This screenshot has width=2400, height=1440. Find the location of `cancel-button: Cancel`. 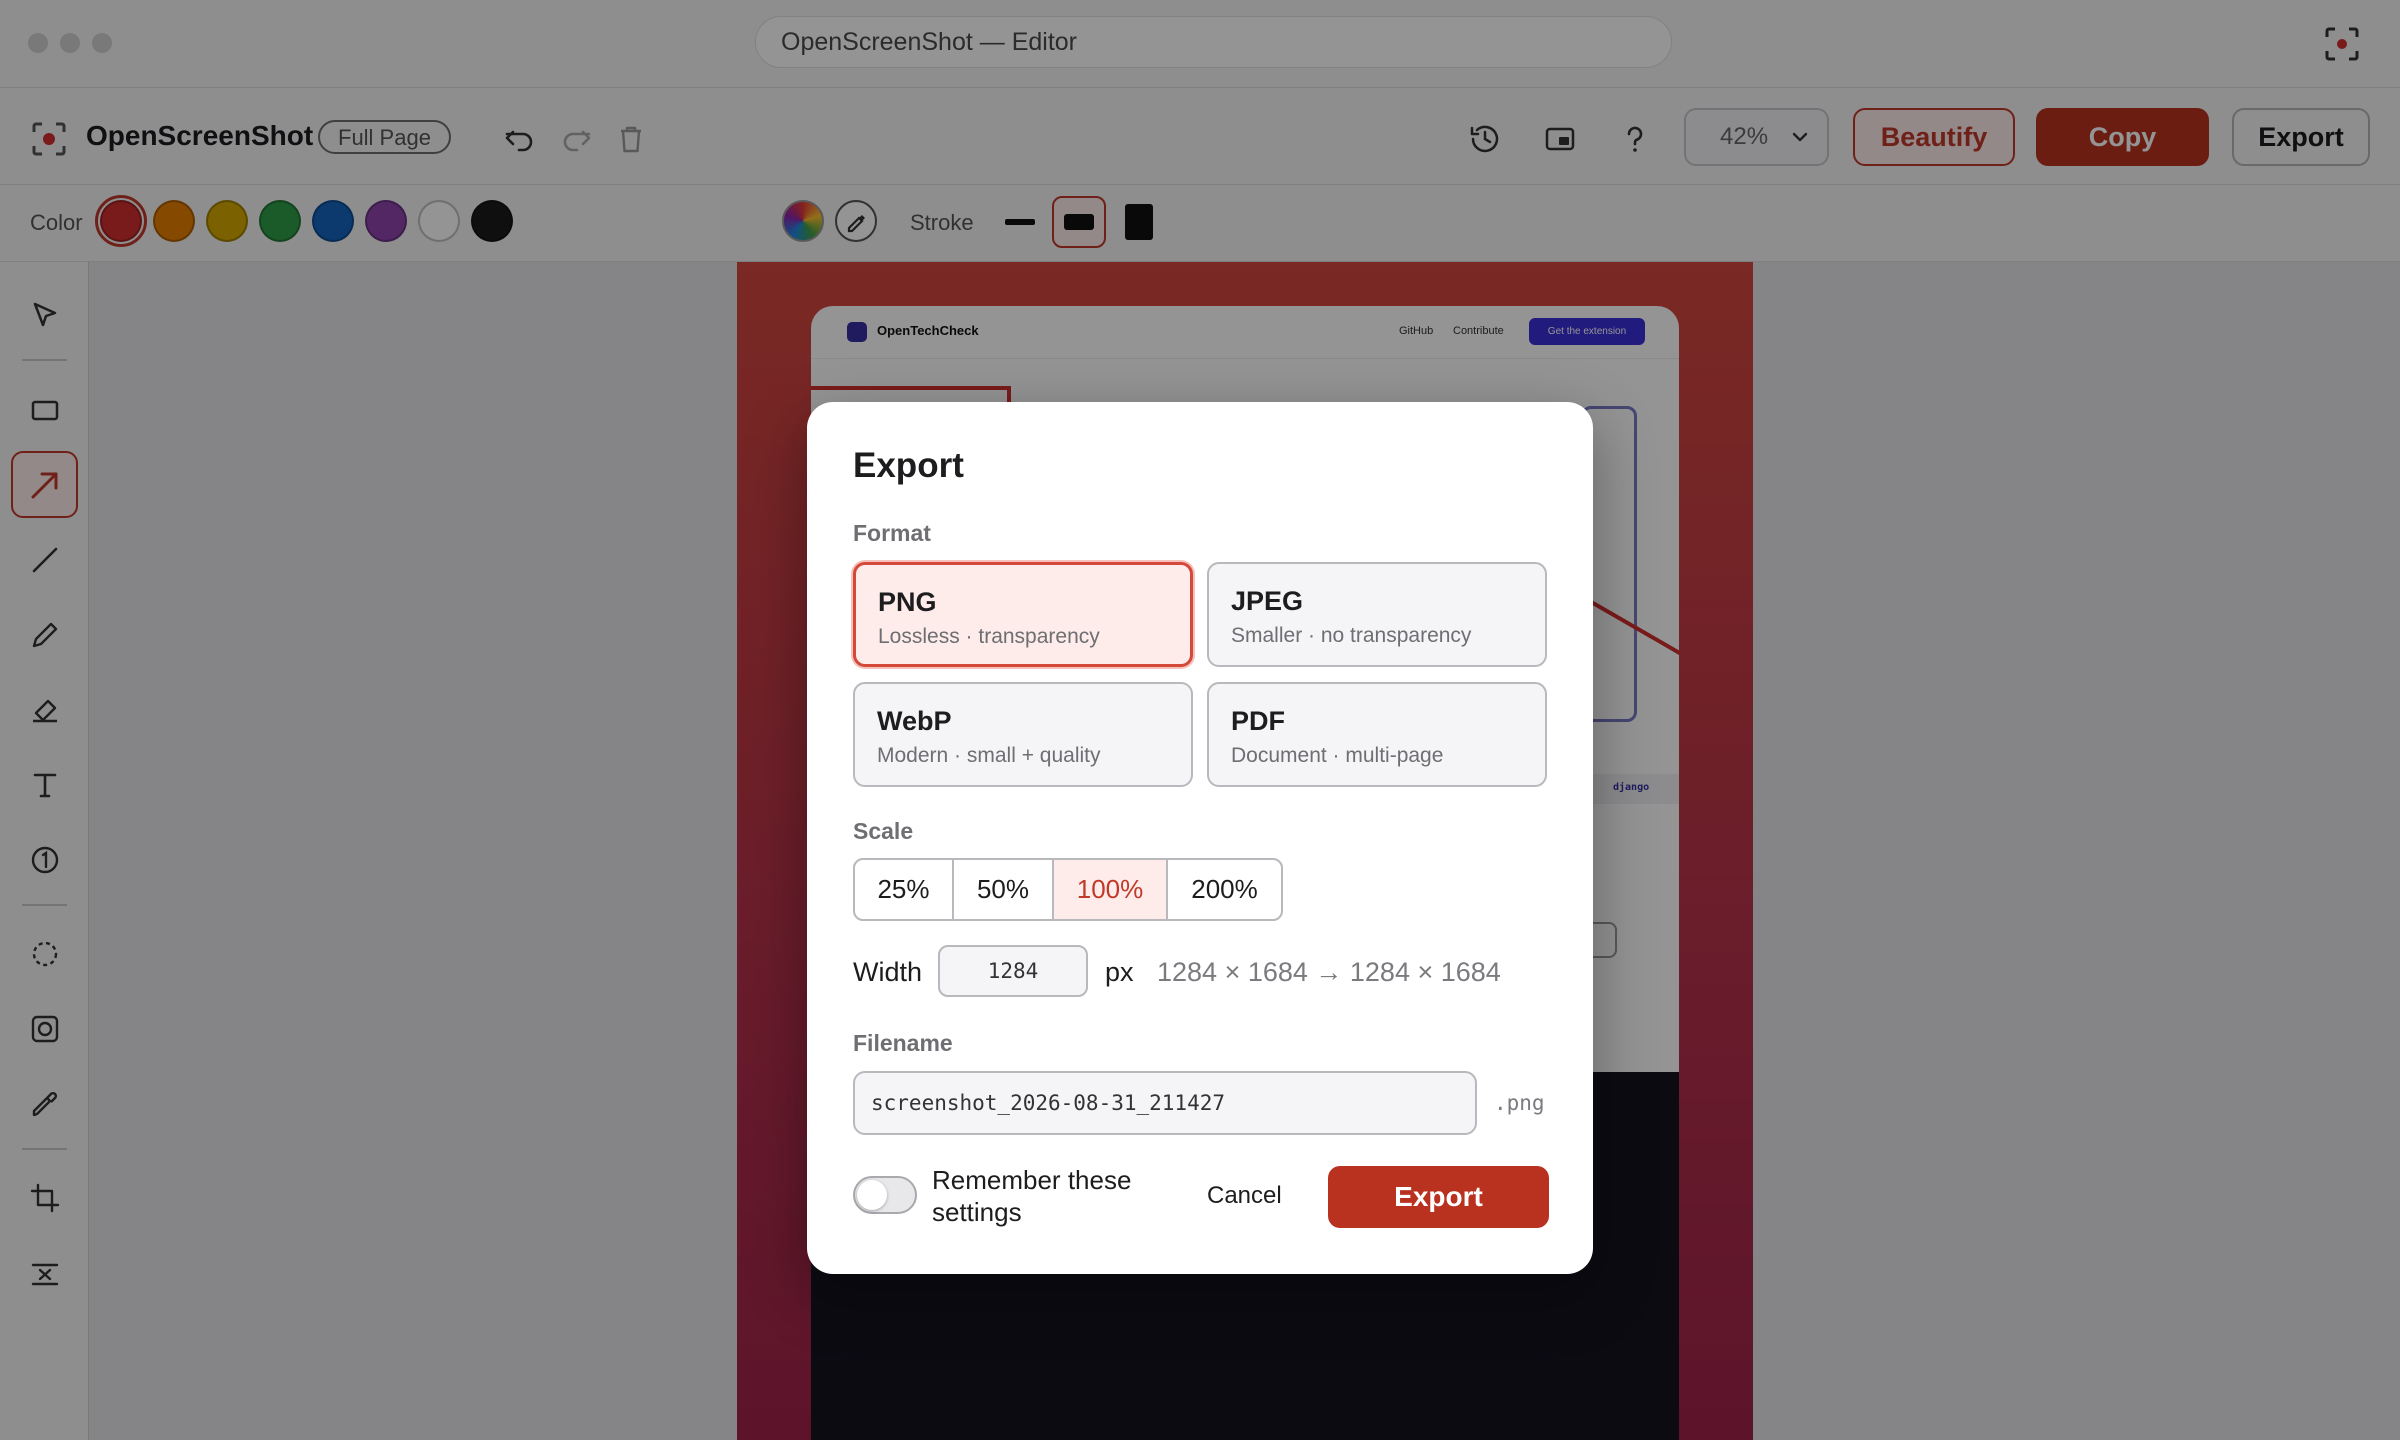

cancel-button: Cancel is located at coordinates (1244, 1196).